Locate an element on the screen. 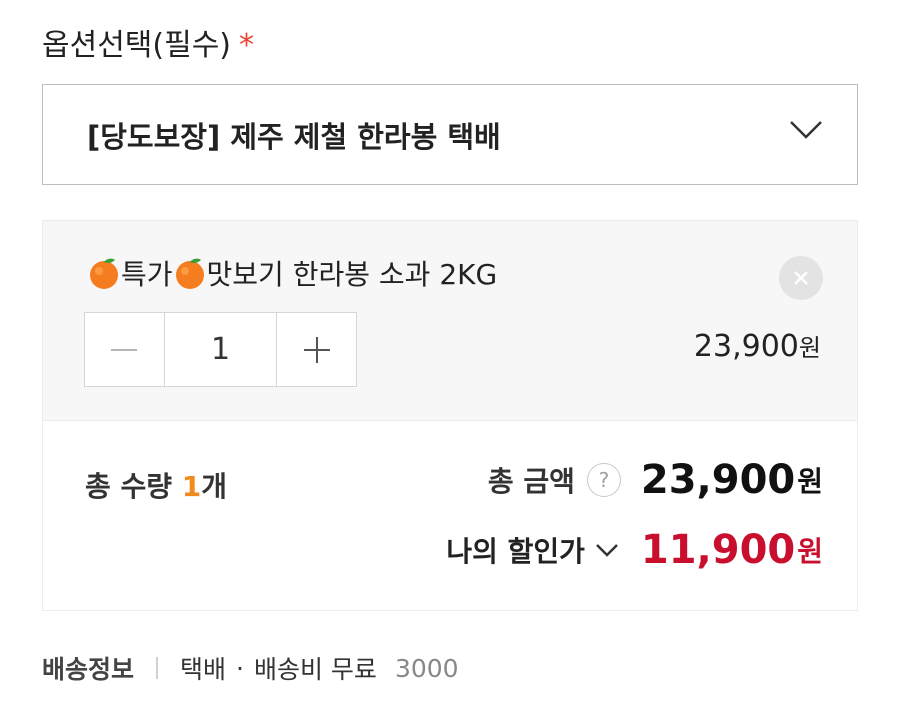 The height and width of the screenshot is (717, 900). shipping-fee-amount: 3000 is located at coordinates (426, 668).